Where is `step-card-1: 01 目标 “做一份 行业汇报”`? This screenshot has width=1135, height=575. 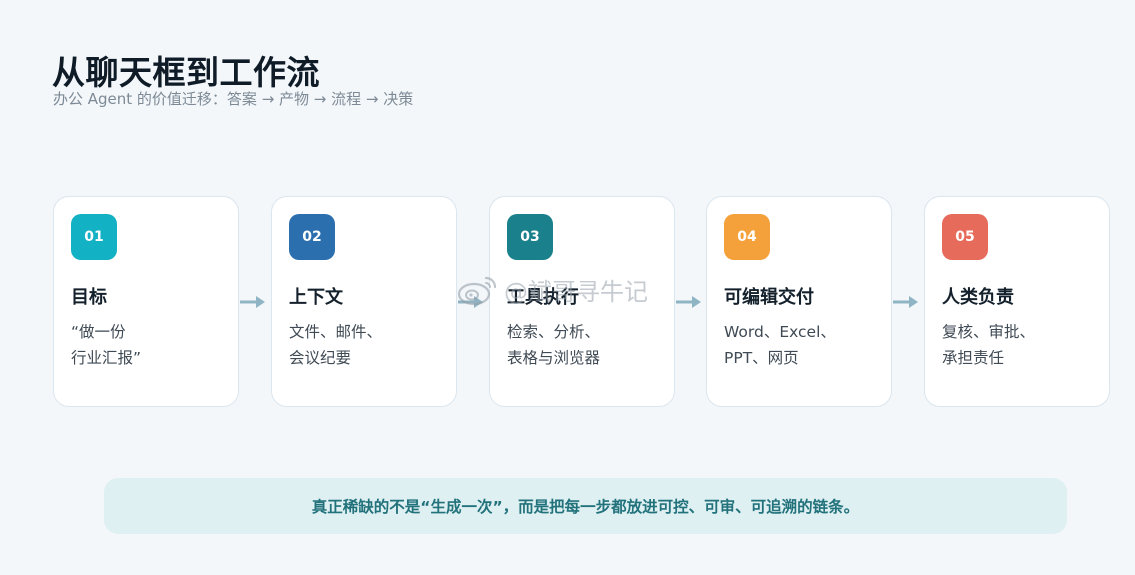 step-card-1: 01 目标 “做一份 行业汇报” is located at coordinates (146, 301).